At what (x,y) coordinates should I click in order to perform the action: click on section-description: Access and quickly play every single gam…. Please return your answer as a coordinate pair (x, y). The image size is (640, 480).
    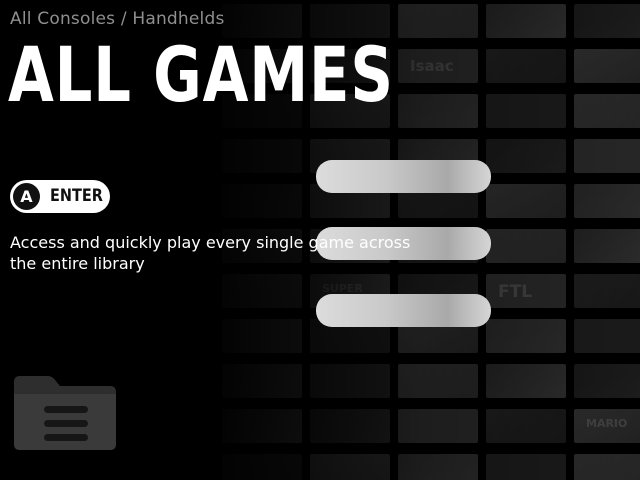
    Looking at the image, I should click on (210, 253).